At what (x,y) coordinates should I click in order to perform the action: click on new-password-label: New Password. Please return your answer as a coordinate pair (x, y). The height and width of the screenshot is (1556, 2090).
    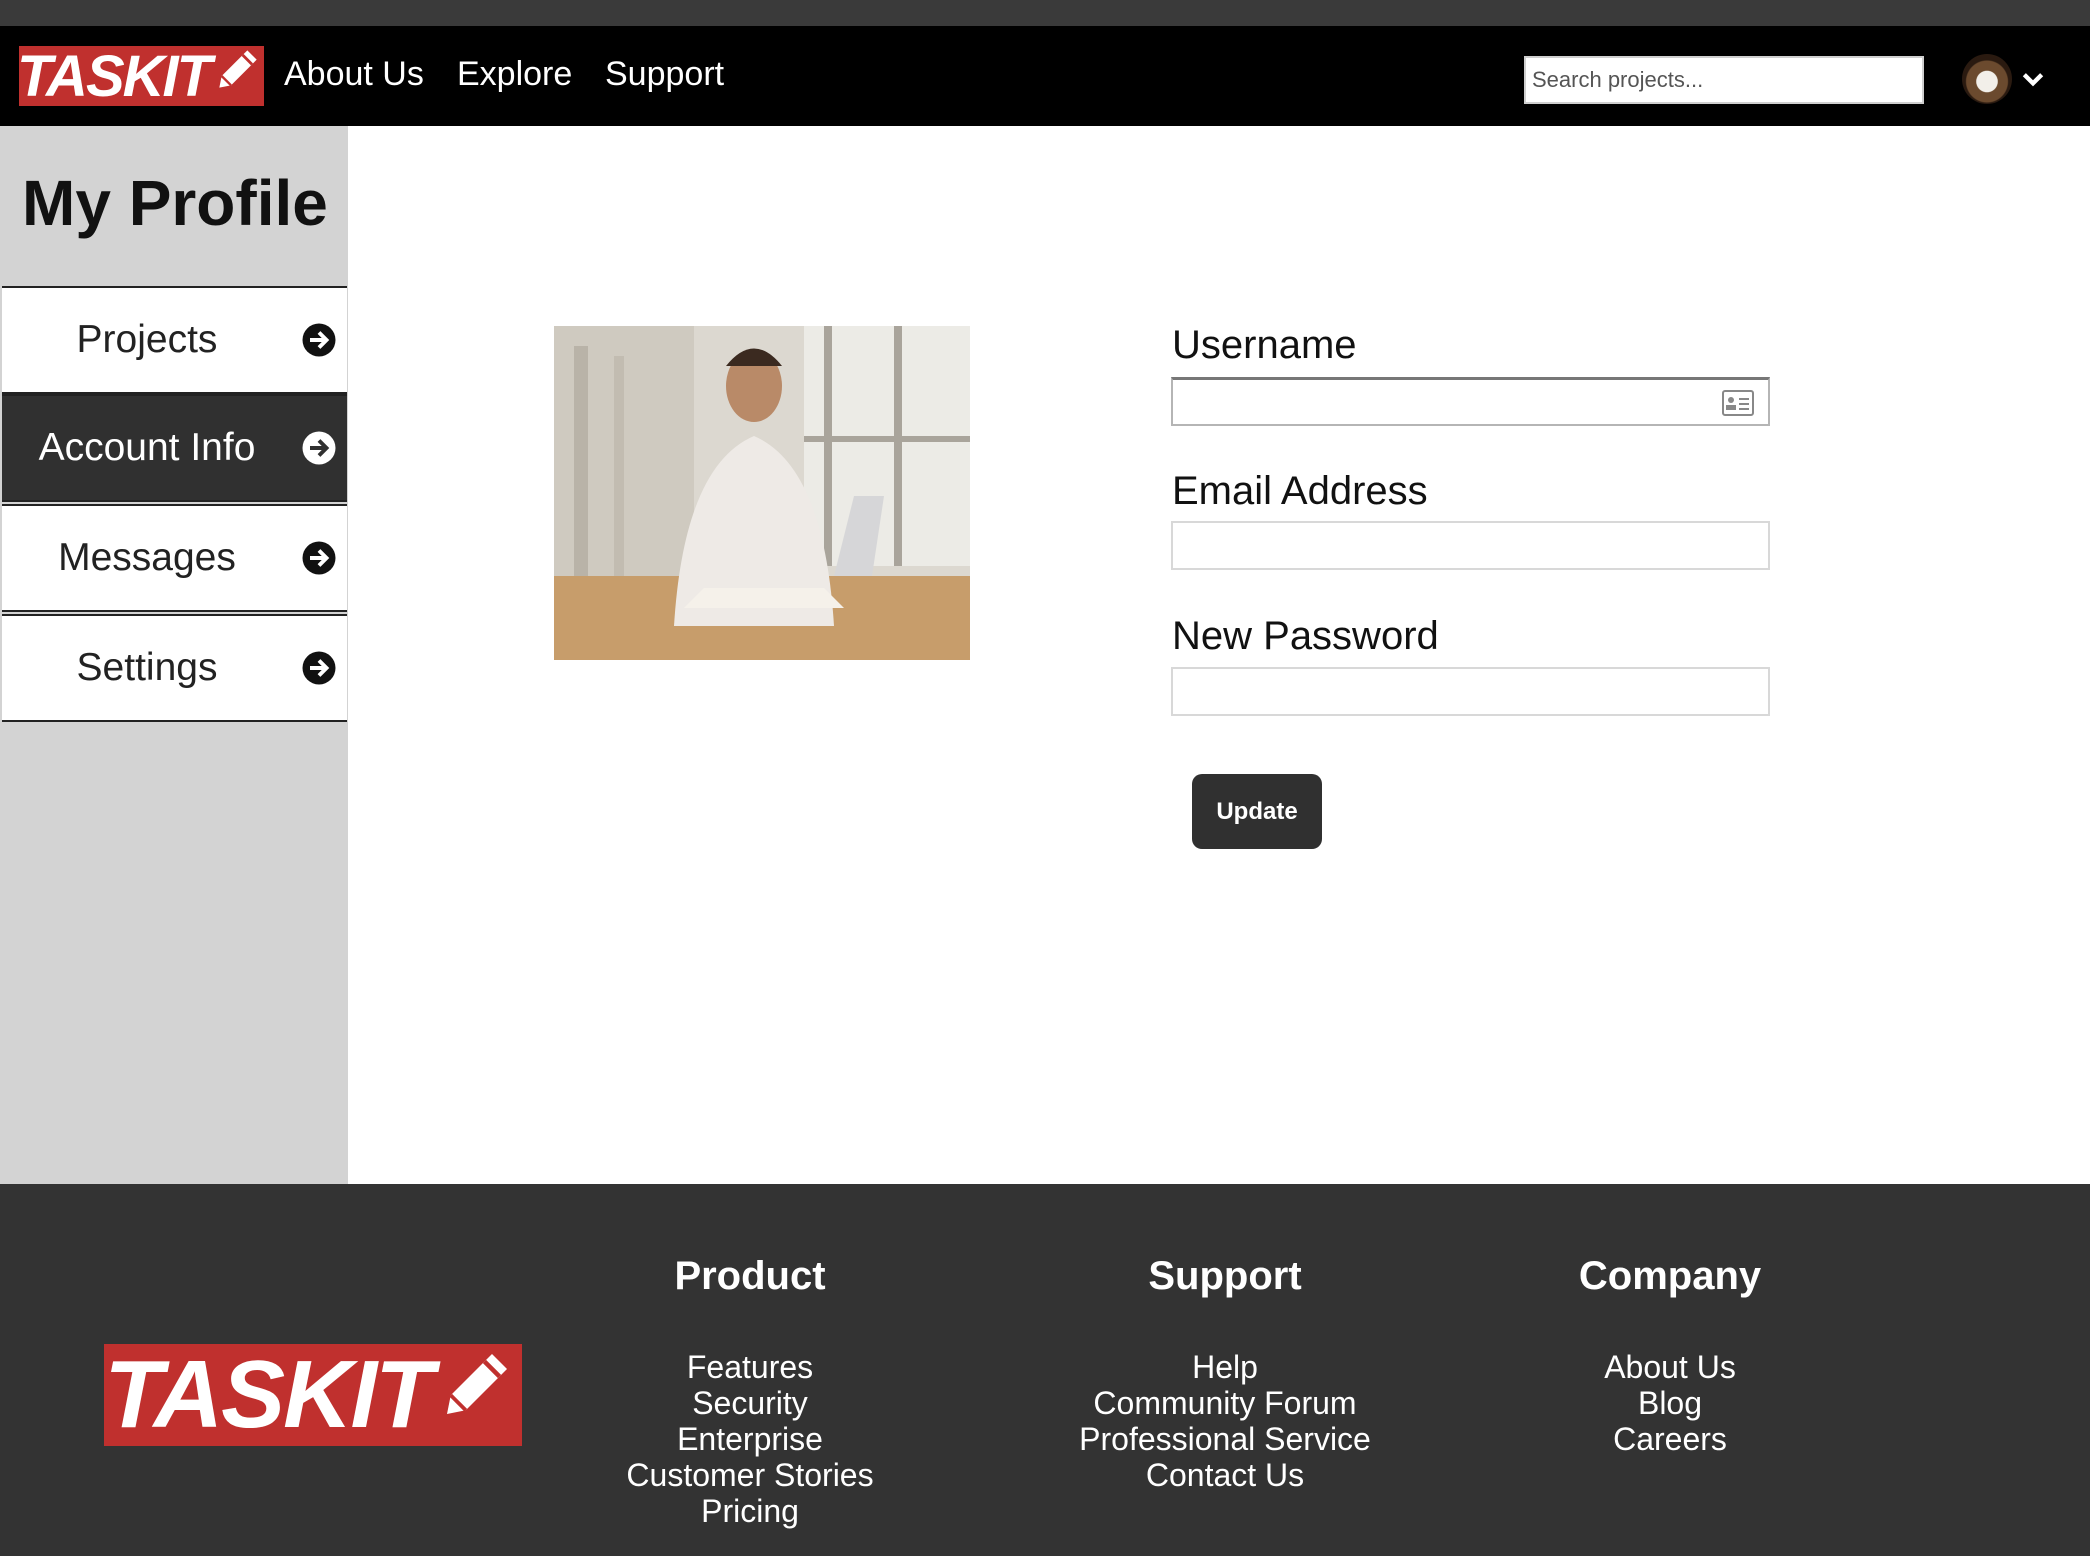
    Looking at the image, I should click on (1305, 636).